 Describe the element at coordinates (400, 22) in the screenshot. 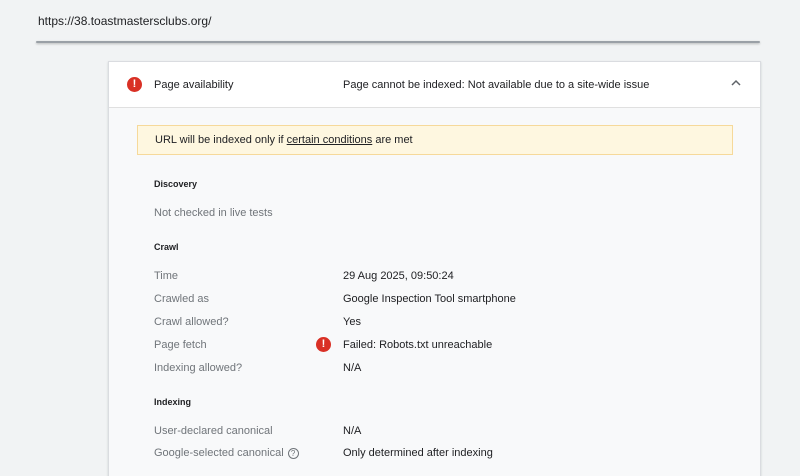

I see `url-bar: https://38.toastmastersclubs.org/` at that location.